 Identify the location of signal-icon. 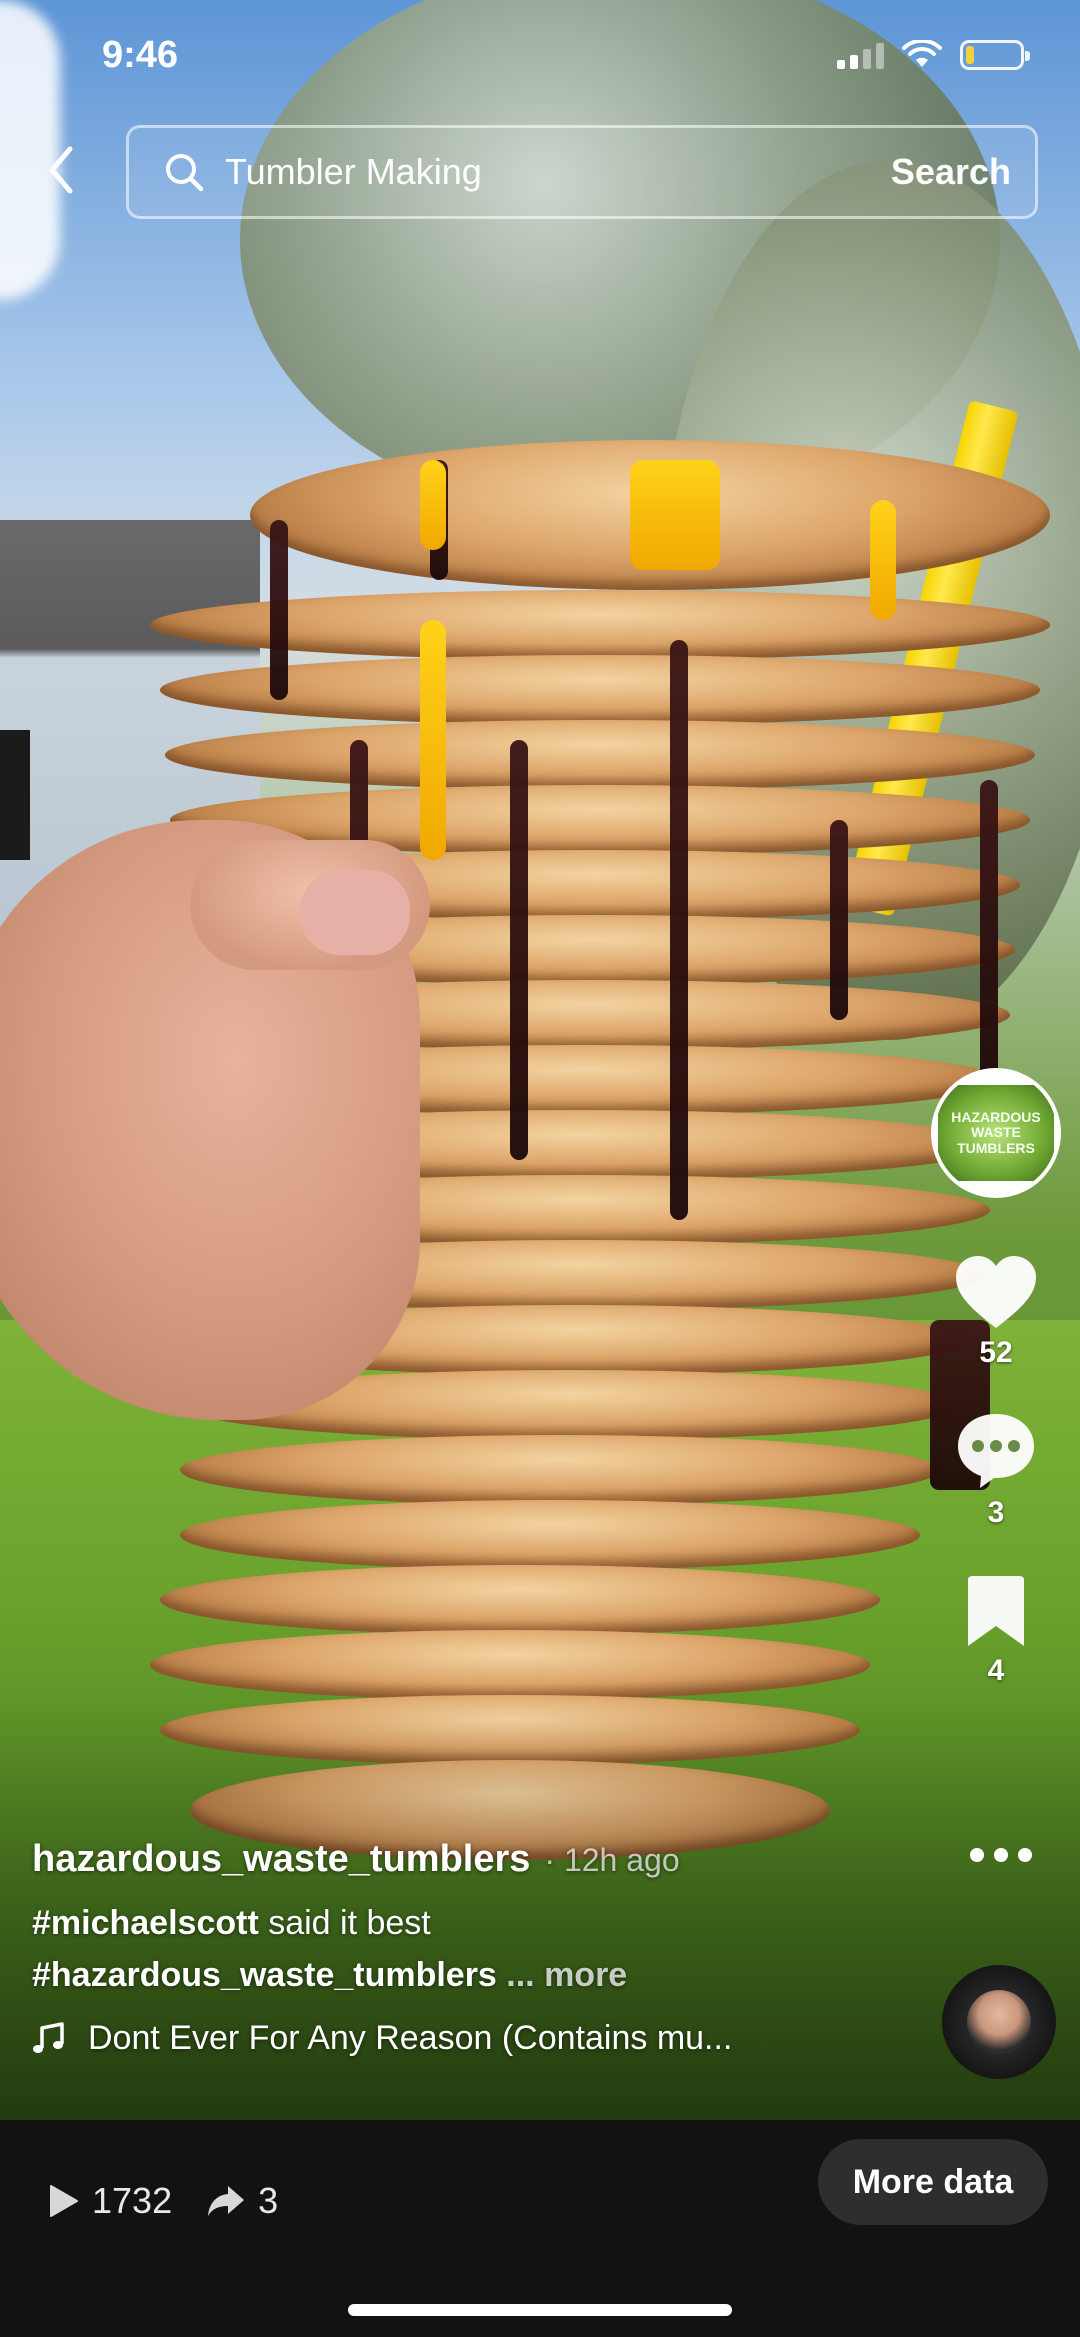
(860, 55).